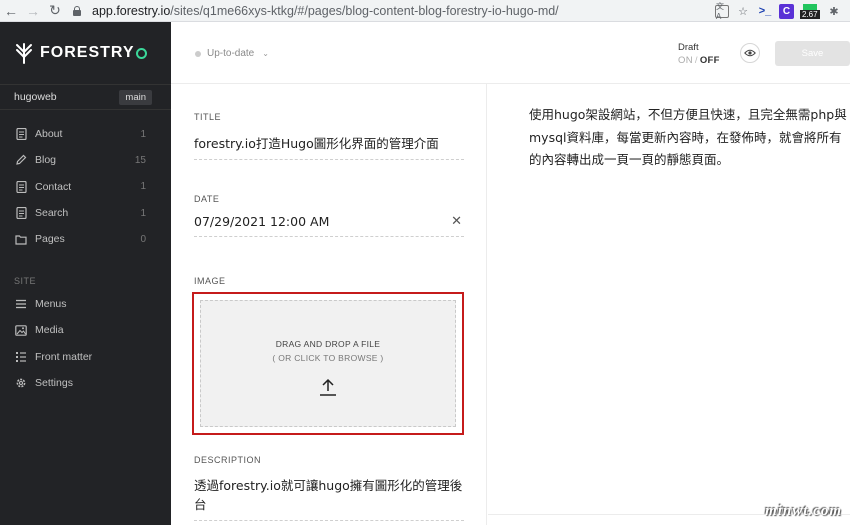  I want to click on watermark: minwt.com, so click(803, 511).